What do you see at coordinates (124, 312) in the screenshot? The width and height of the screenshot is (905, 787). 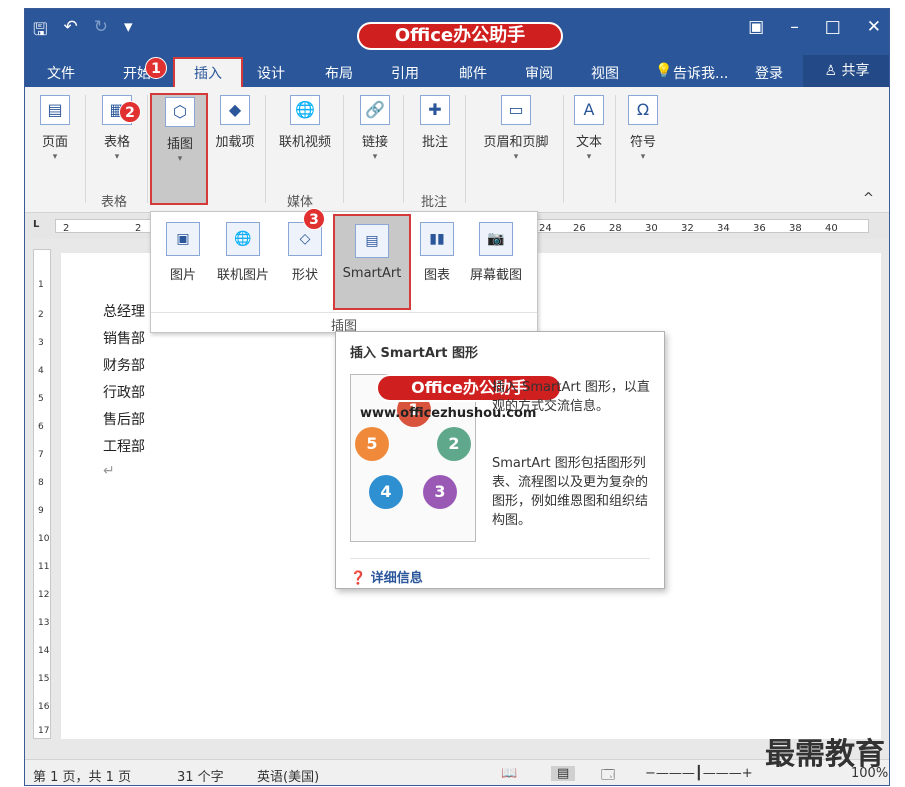 I see `doc-line: 总经理` at bounding box center [124, 312].